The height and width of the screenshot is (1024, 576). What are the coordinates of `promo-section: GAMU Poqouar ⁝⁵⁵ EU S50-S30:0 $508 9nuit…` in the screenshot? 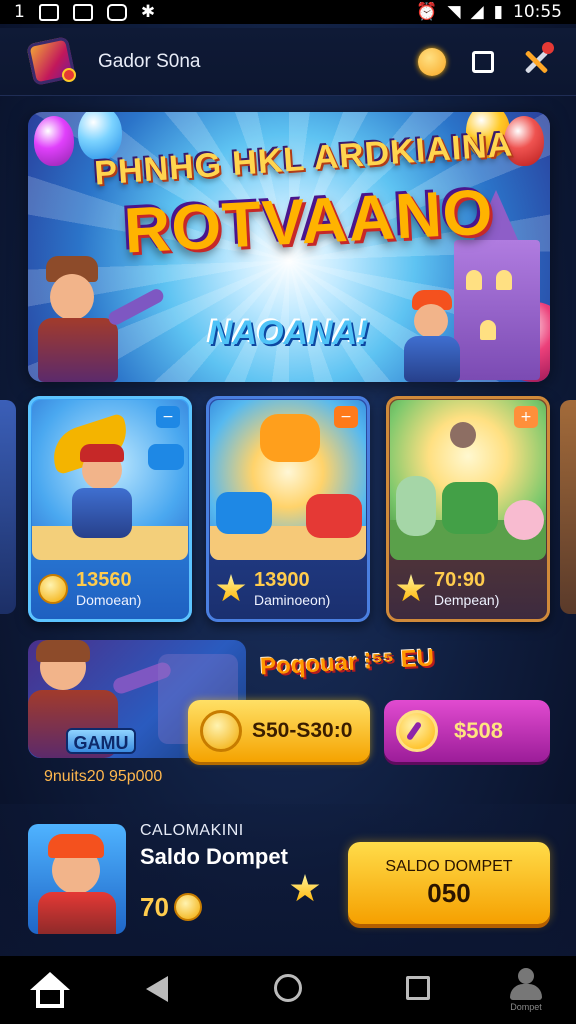 It's located at (289, 720).